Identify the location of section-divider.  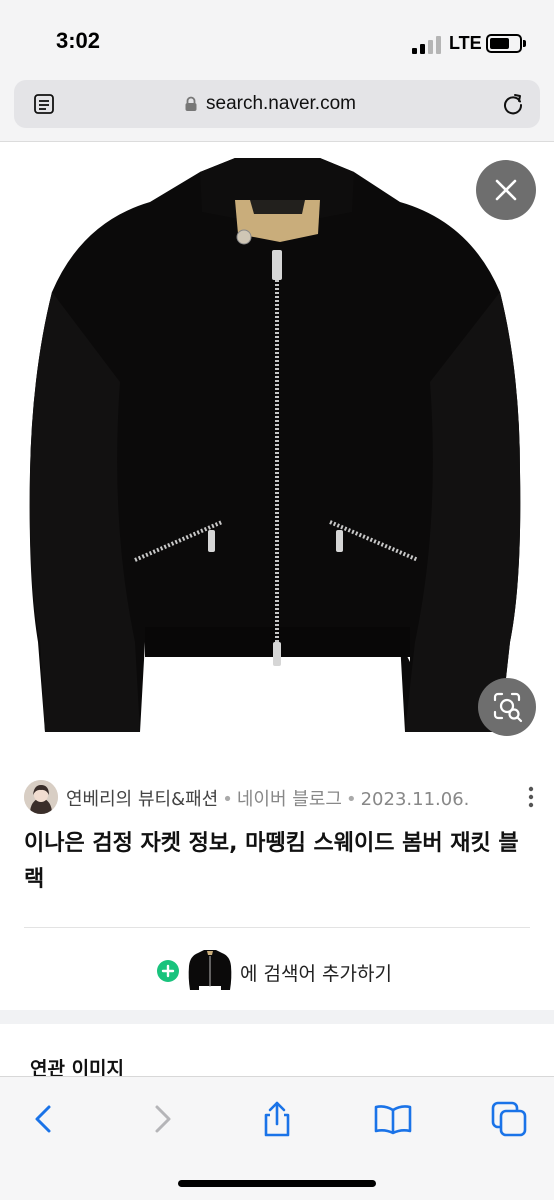
(277, 1017).